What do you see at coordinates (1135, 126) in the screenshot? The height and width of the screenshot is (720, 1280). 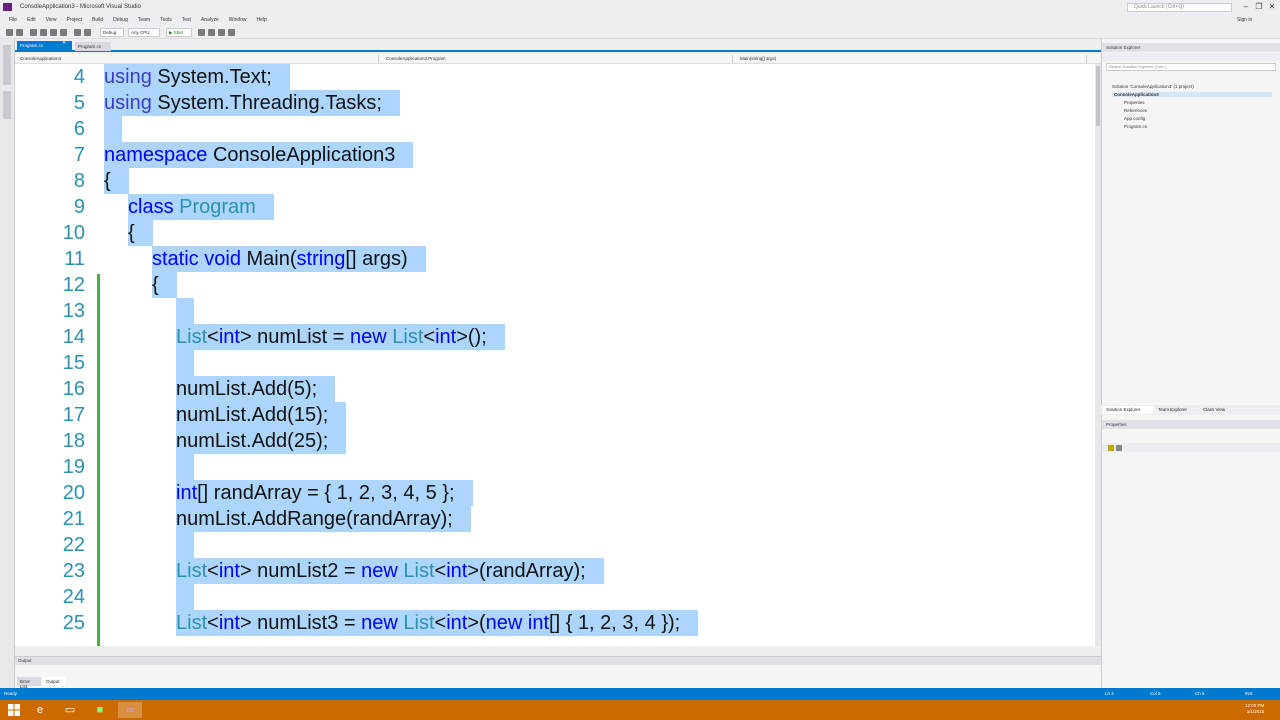 I see `tree-item-program-cs: Program.cs` at bounding box center [1135, 126].